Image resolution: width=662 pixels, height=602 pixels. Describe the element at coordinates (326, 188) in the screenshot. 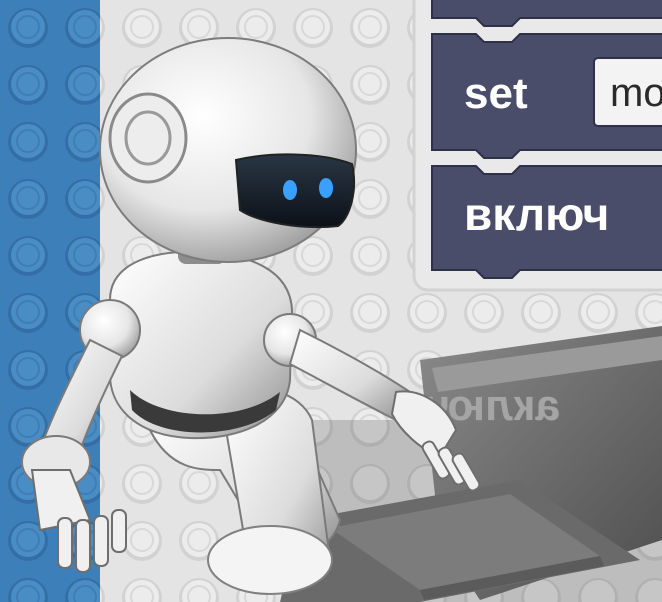

I see `robot-eye-right` at that location.